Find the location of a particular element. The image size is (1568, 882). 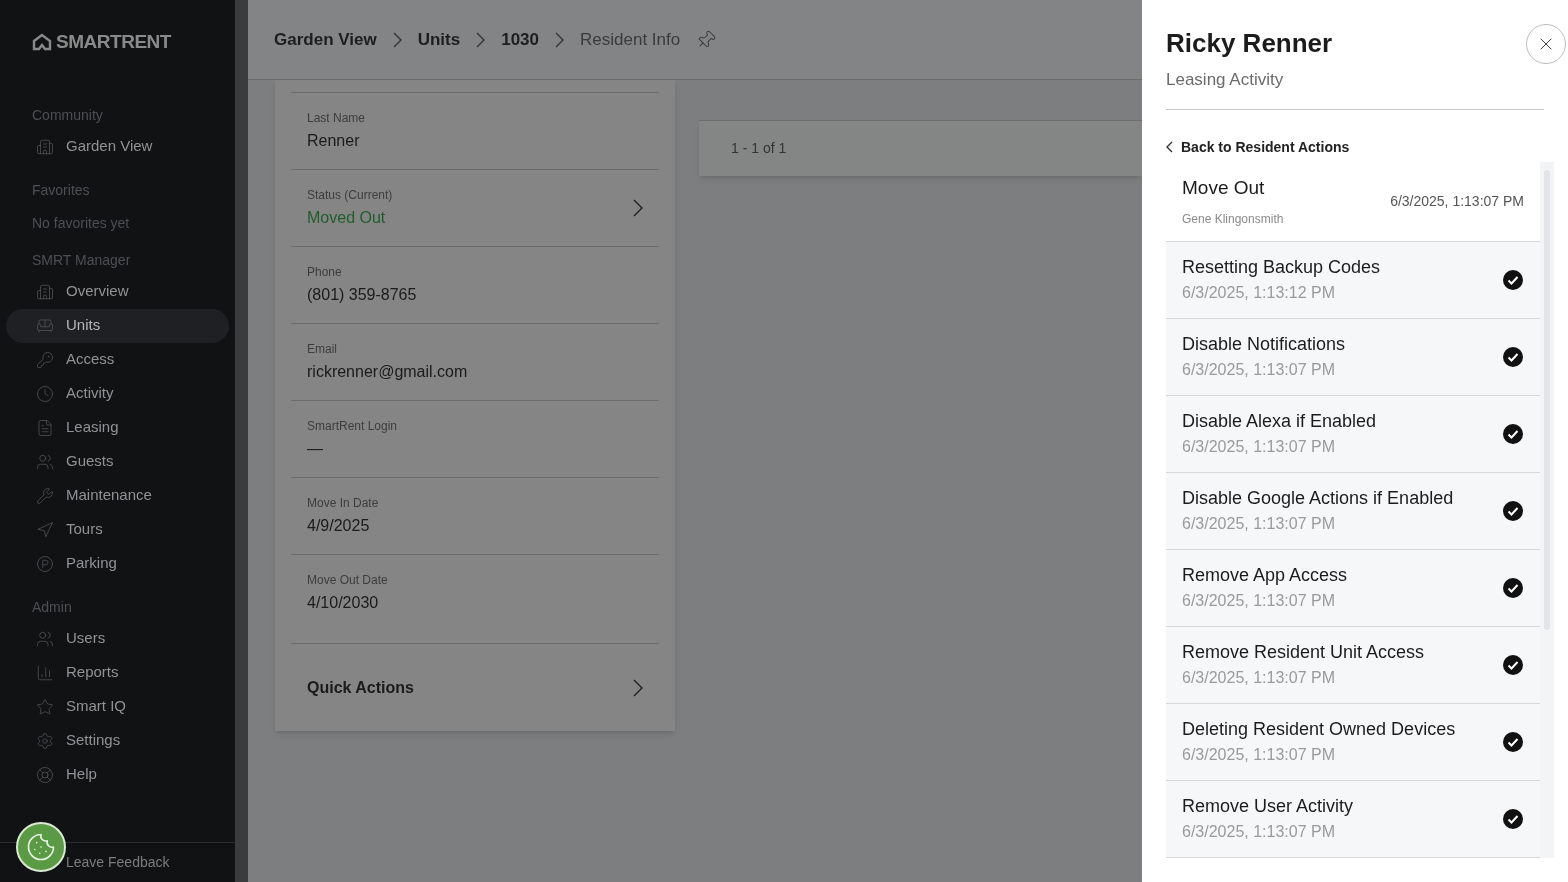

field-label: Move In Date is located at coordinates (343, 503).